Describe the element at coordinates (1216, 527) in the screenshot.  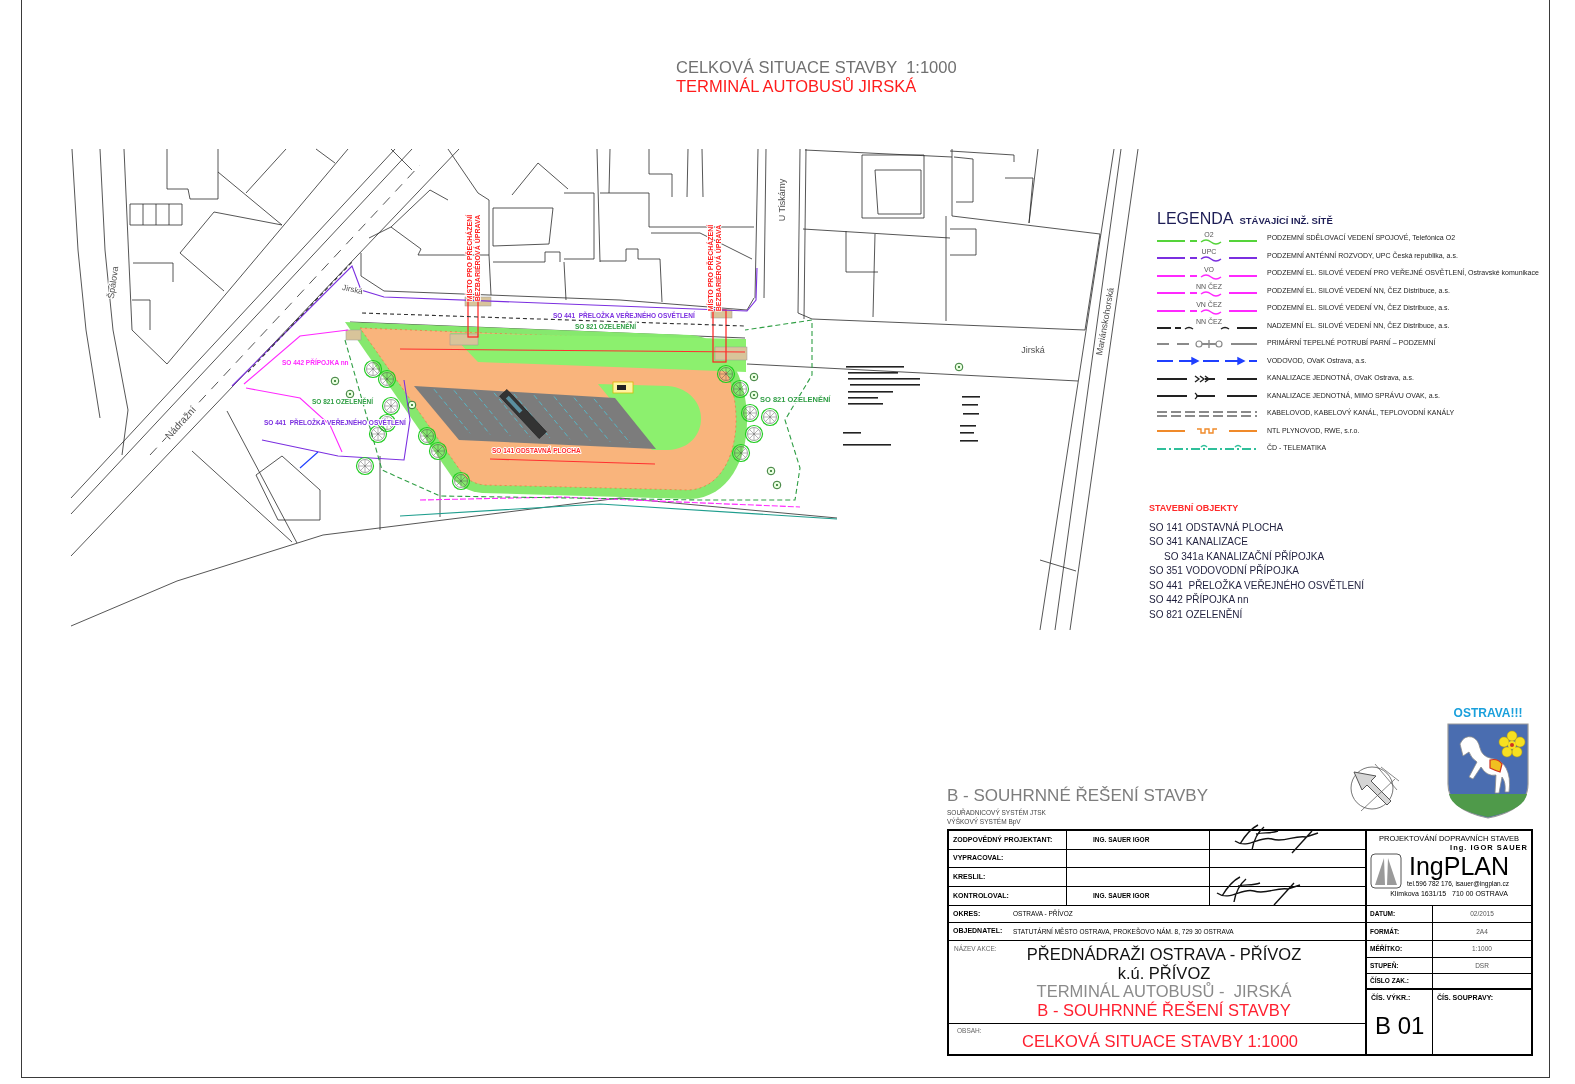
I see `building-object-item: SO 141 ODSTAVNÁ PLOCHA` at that location.